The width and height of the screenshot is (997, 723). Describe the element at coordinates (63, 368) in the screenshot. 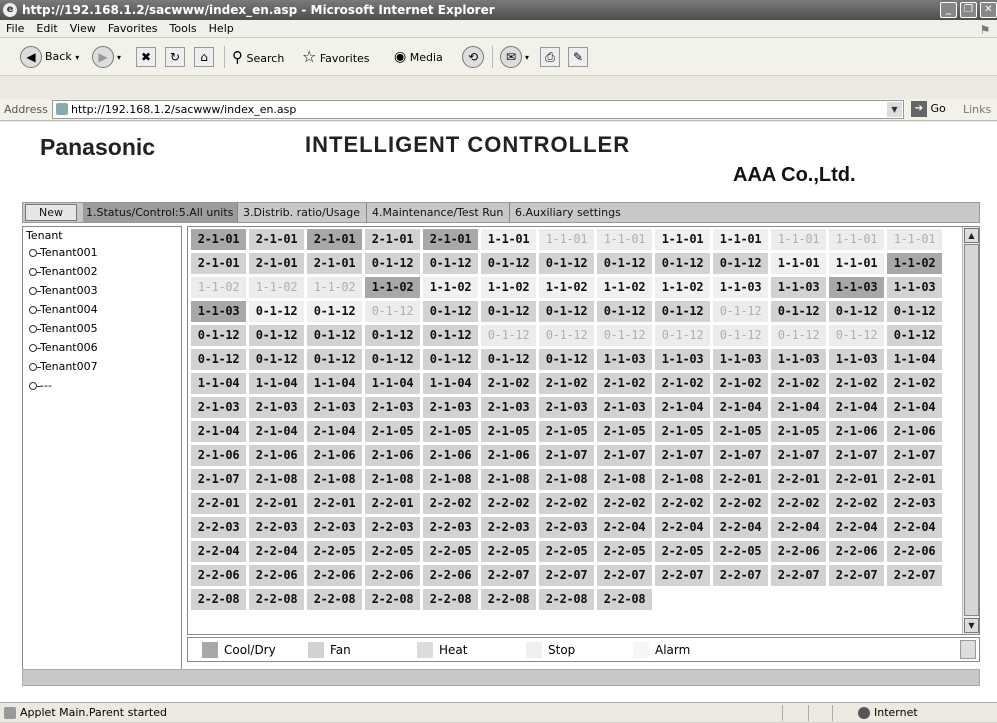

I see `tenant-item: Tenant007` at that location.